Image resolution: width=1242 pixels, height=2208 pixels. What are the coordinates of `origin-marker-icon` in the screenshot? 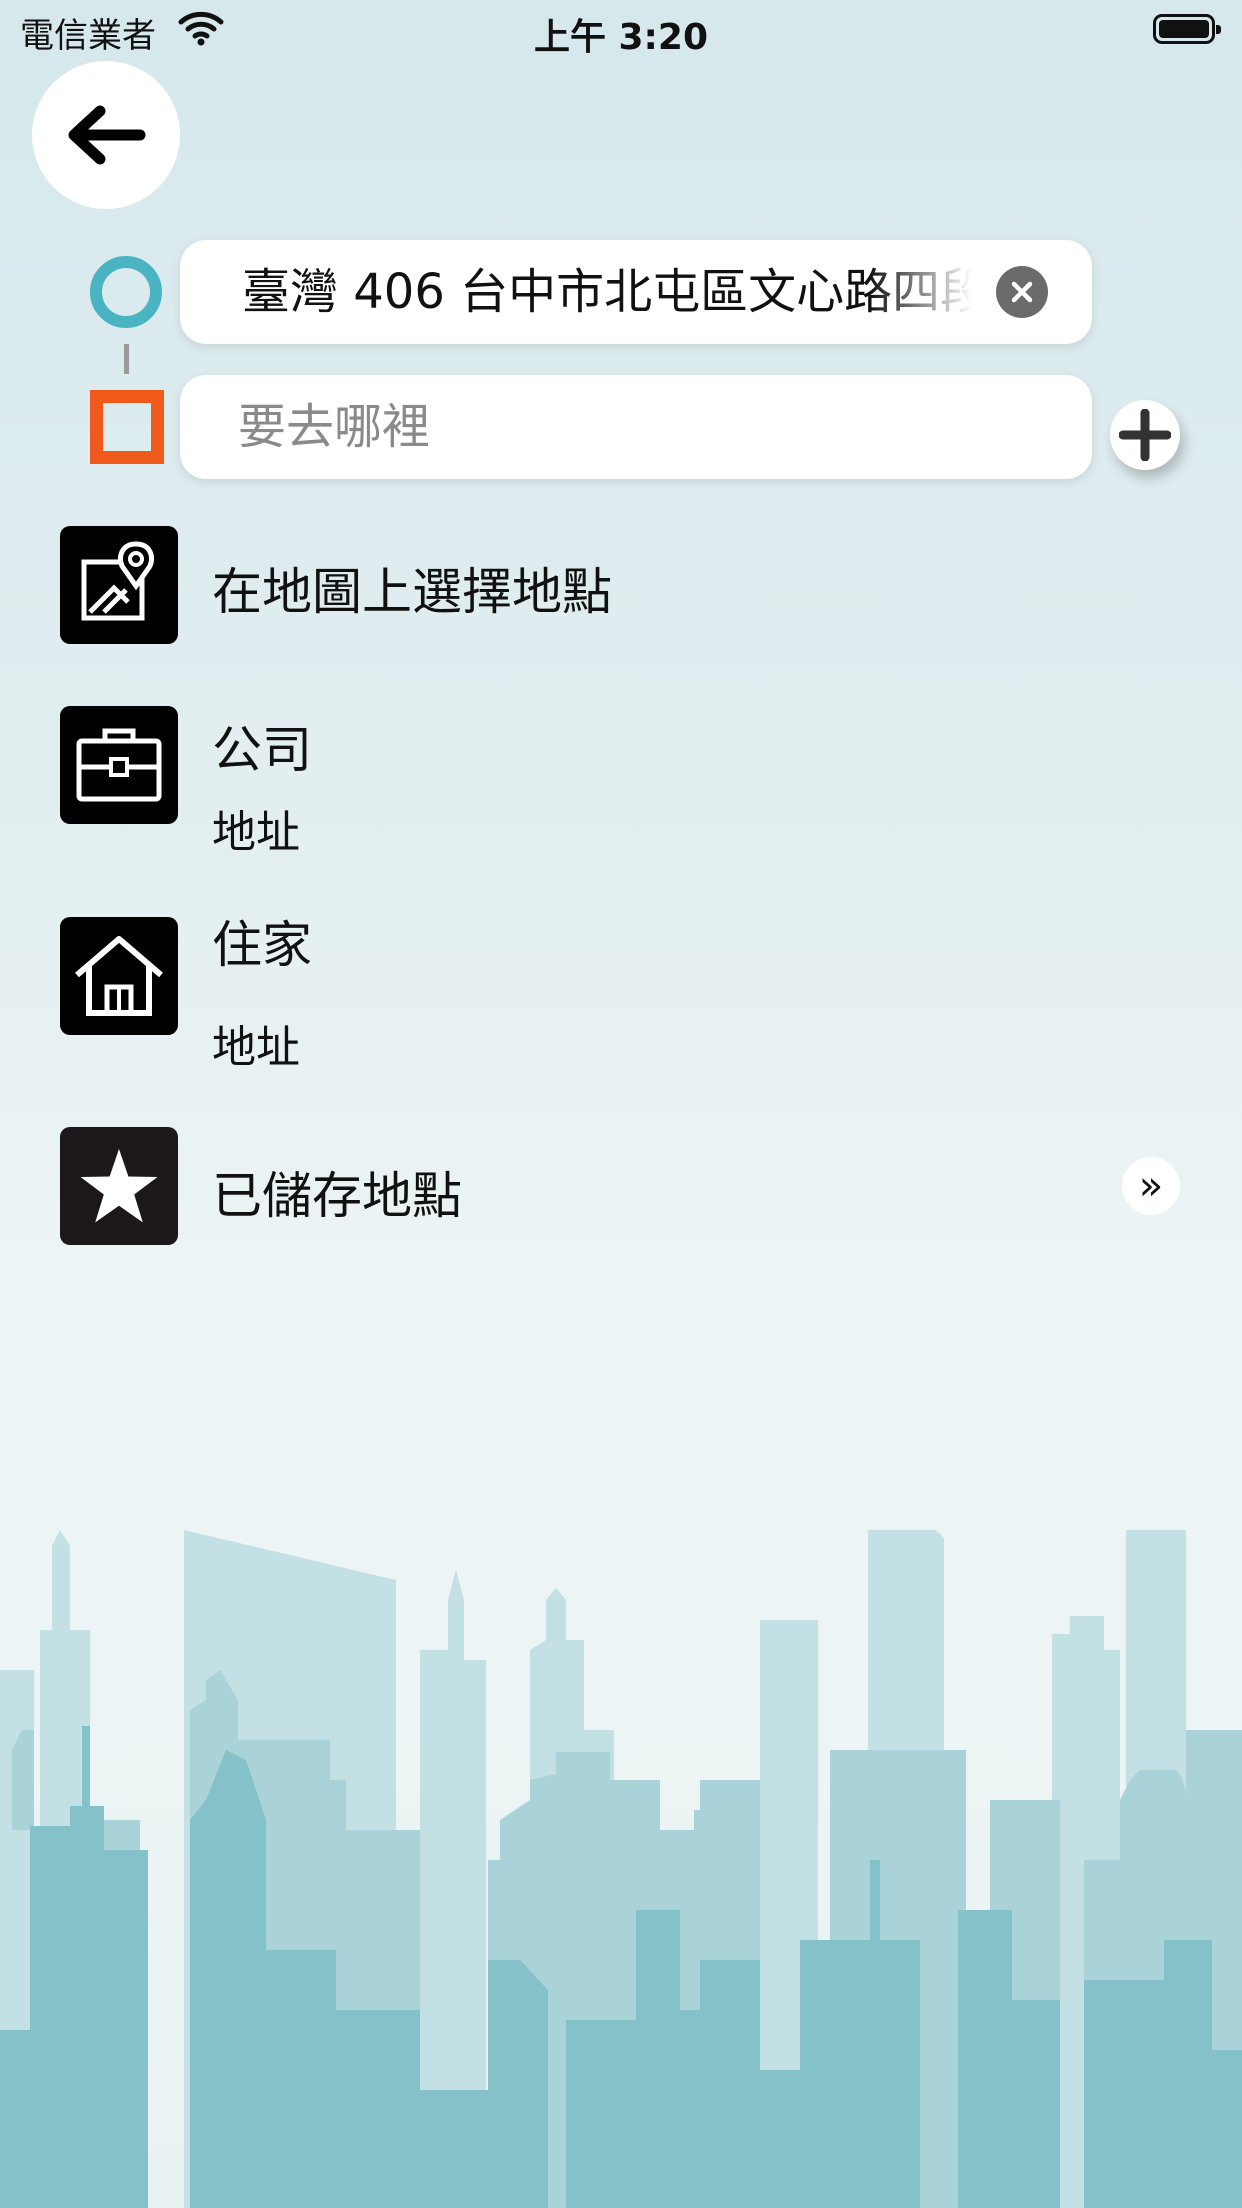 It's located at (126, 292).